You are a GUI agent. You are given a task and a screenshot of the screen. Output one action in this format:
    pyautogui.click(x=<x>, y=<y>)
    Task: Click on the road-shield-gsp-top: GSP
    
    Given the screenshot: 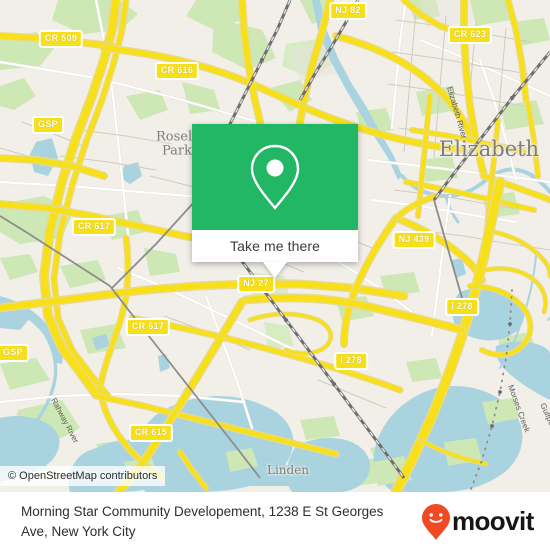 What is the action you would take?
    pyautogui.click(x=48, y=125)
    